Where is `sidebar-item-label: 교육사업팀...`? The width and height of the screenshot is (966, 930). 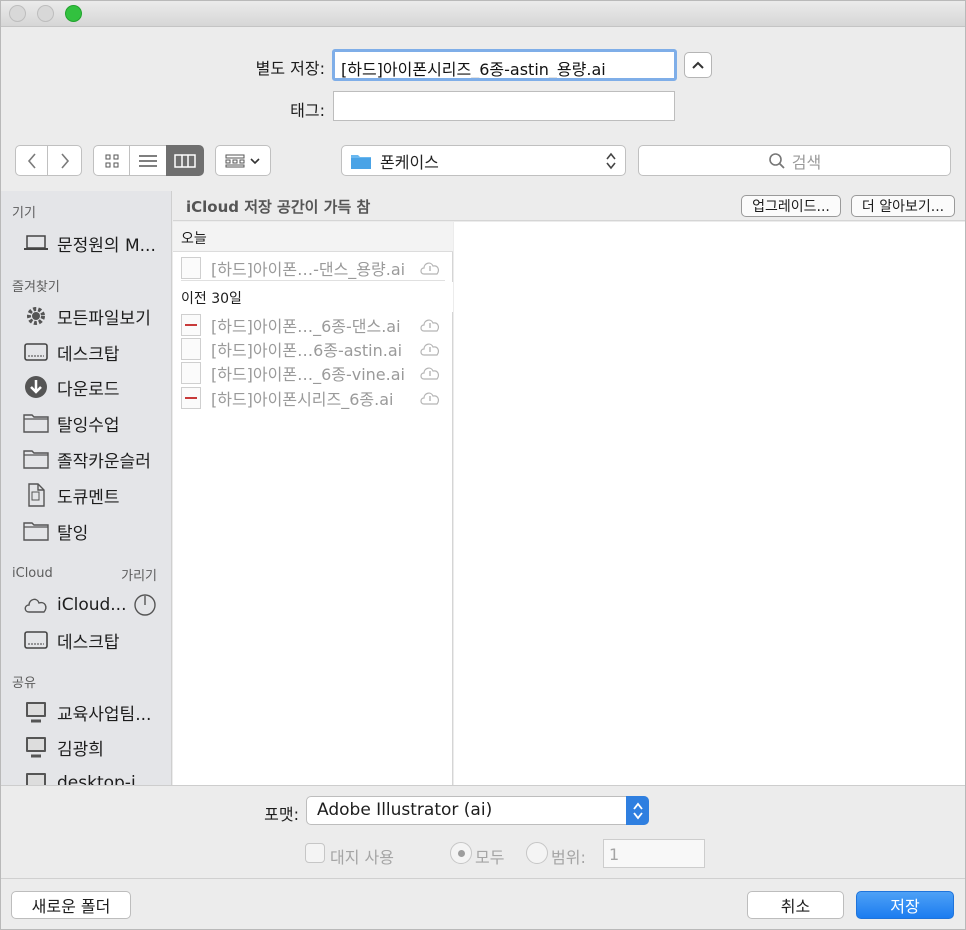
sidebar-item-label: 교육사업팀... is located at coordinates (104, 714).